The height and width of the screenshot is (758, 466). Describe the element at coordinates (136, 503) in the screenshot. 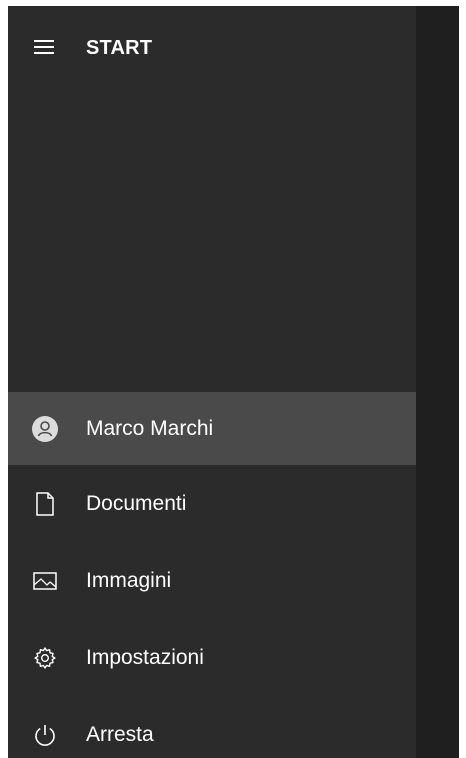

I see `nav-item-label: Documenti` at that location.